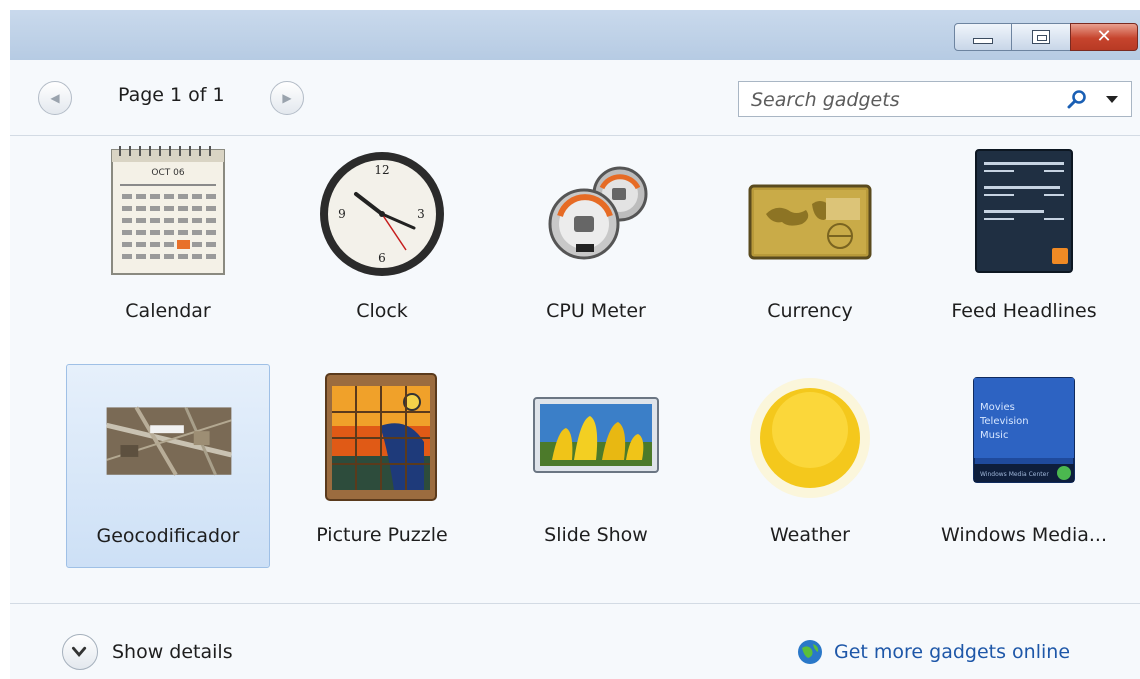 The image size is (1140, 679). I want to click on gadget-slide-show: Slide Show, so click(596, 466).